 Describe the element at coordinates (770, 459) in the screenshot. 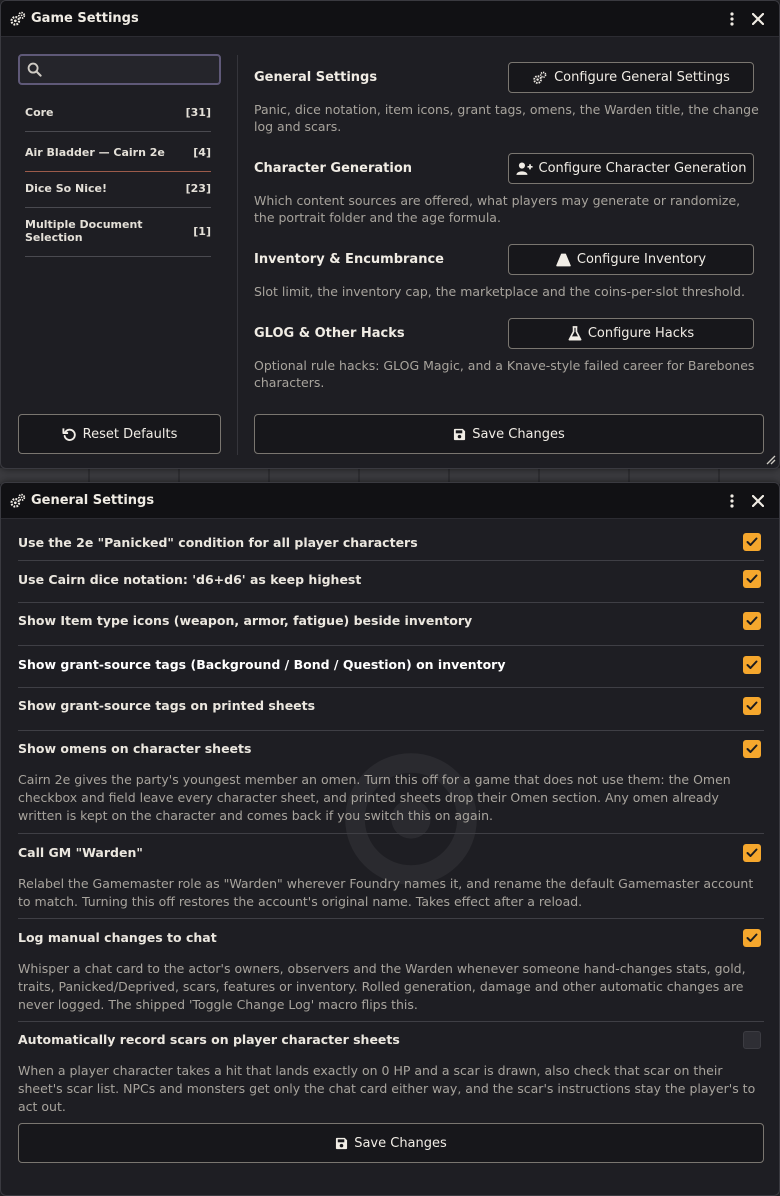

I see `resize-handle-icon` at that location.